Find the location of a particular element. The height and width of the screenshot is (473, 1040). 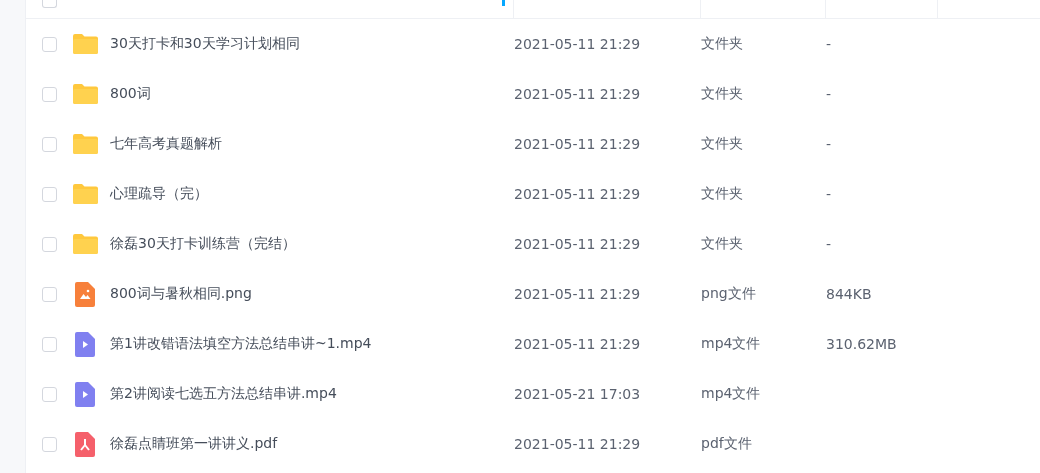

file-name: 800词 is located at coordinates (130, 94).